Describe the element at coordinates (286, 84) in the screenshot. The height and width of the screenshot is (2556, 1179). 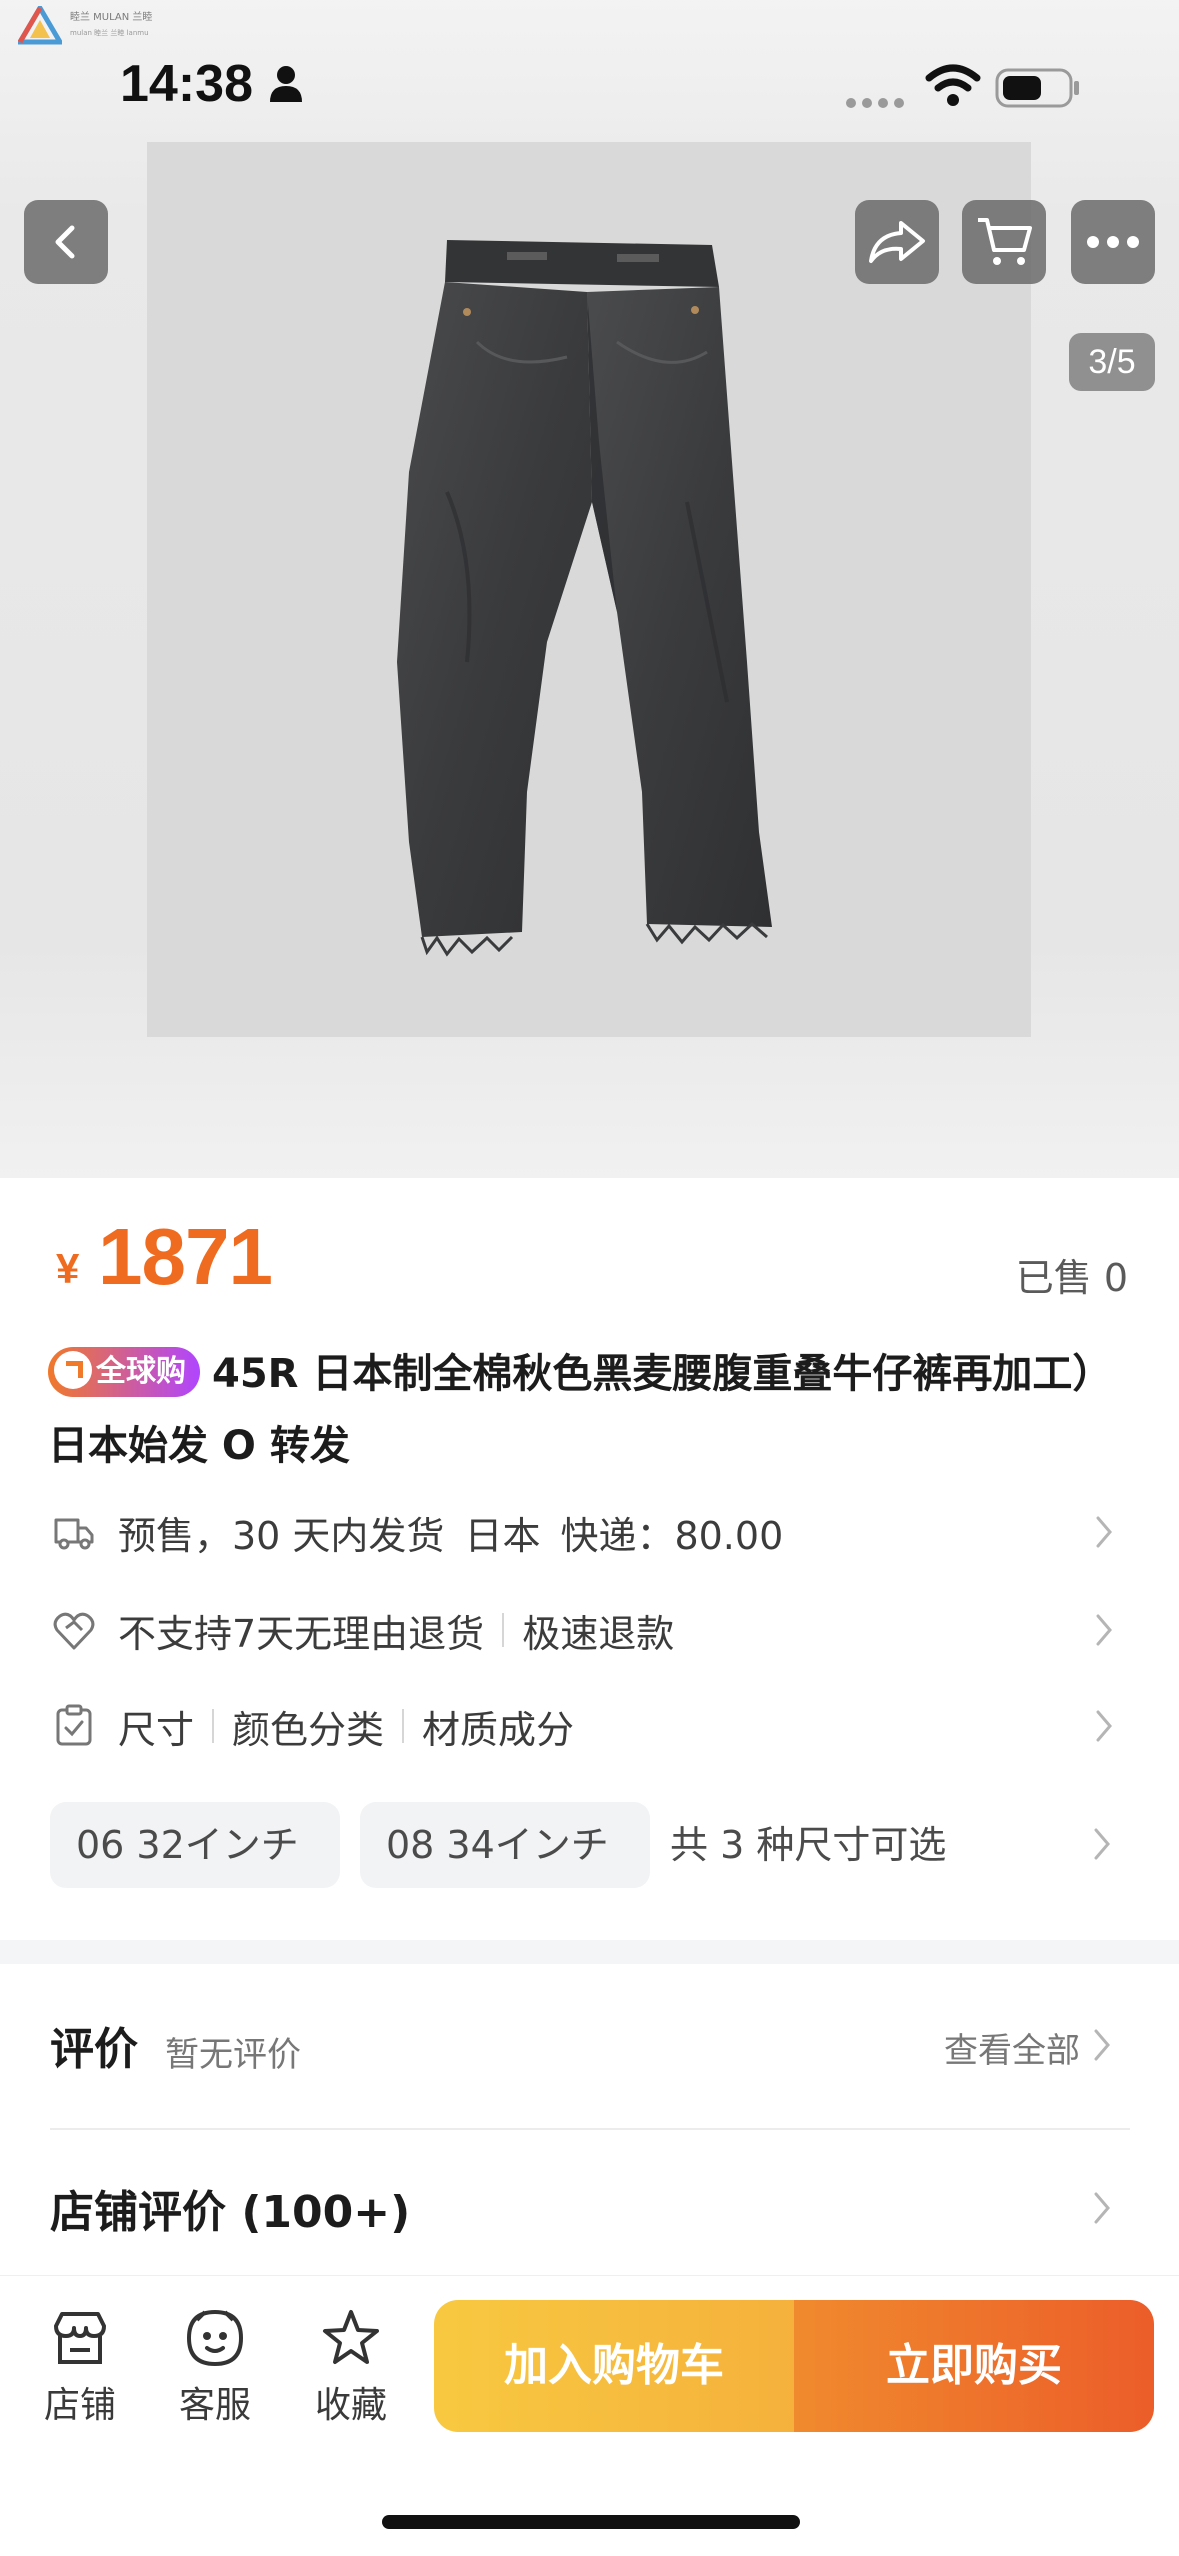
I see `person-icon` at that location.